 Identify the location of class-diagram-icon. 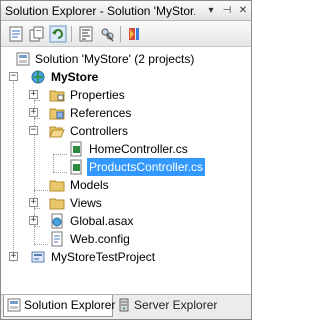
(135, 34).